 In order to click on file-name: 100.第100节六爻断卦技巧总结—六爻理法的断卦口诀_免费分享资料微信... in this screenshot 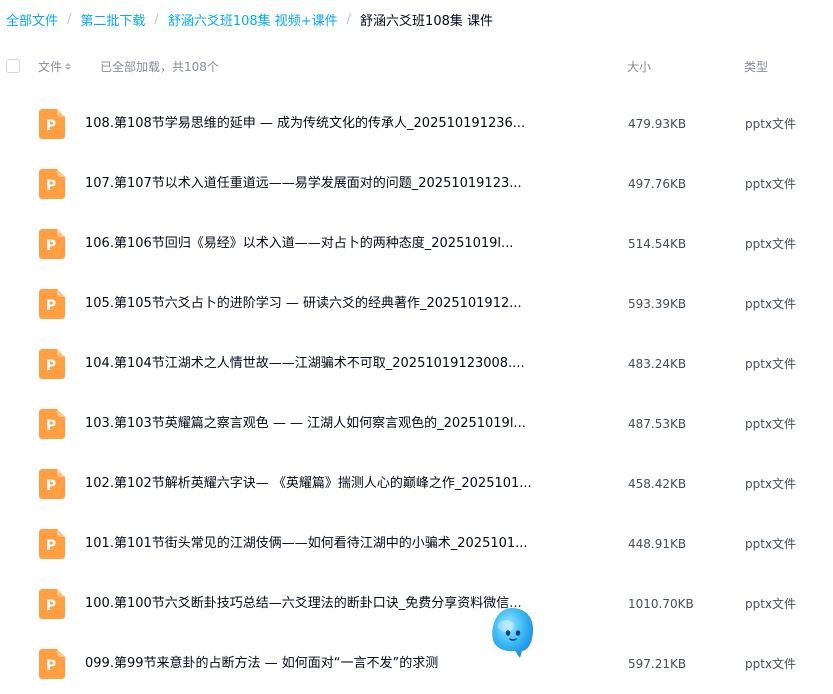, I will do `click(303, 604)`.